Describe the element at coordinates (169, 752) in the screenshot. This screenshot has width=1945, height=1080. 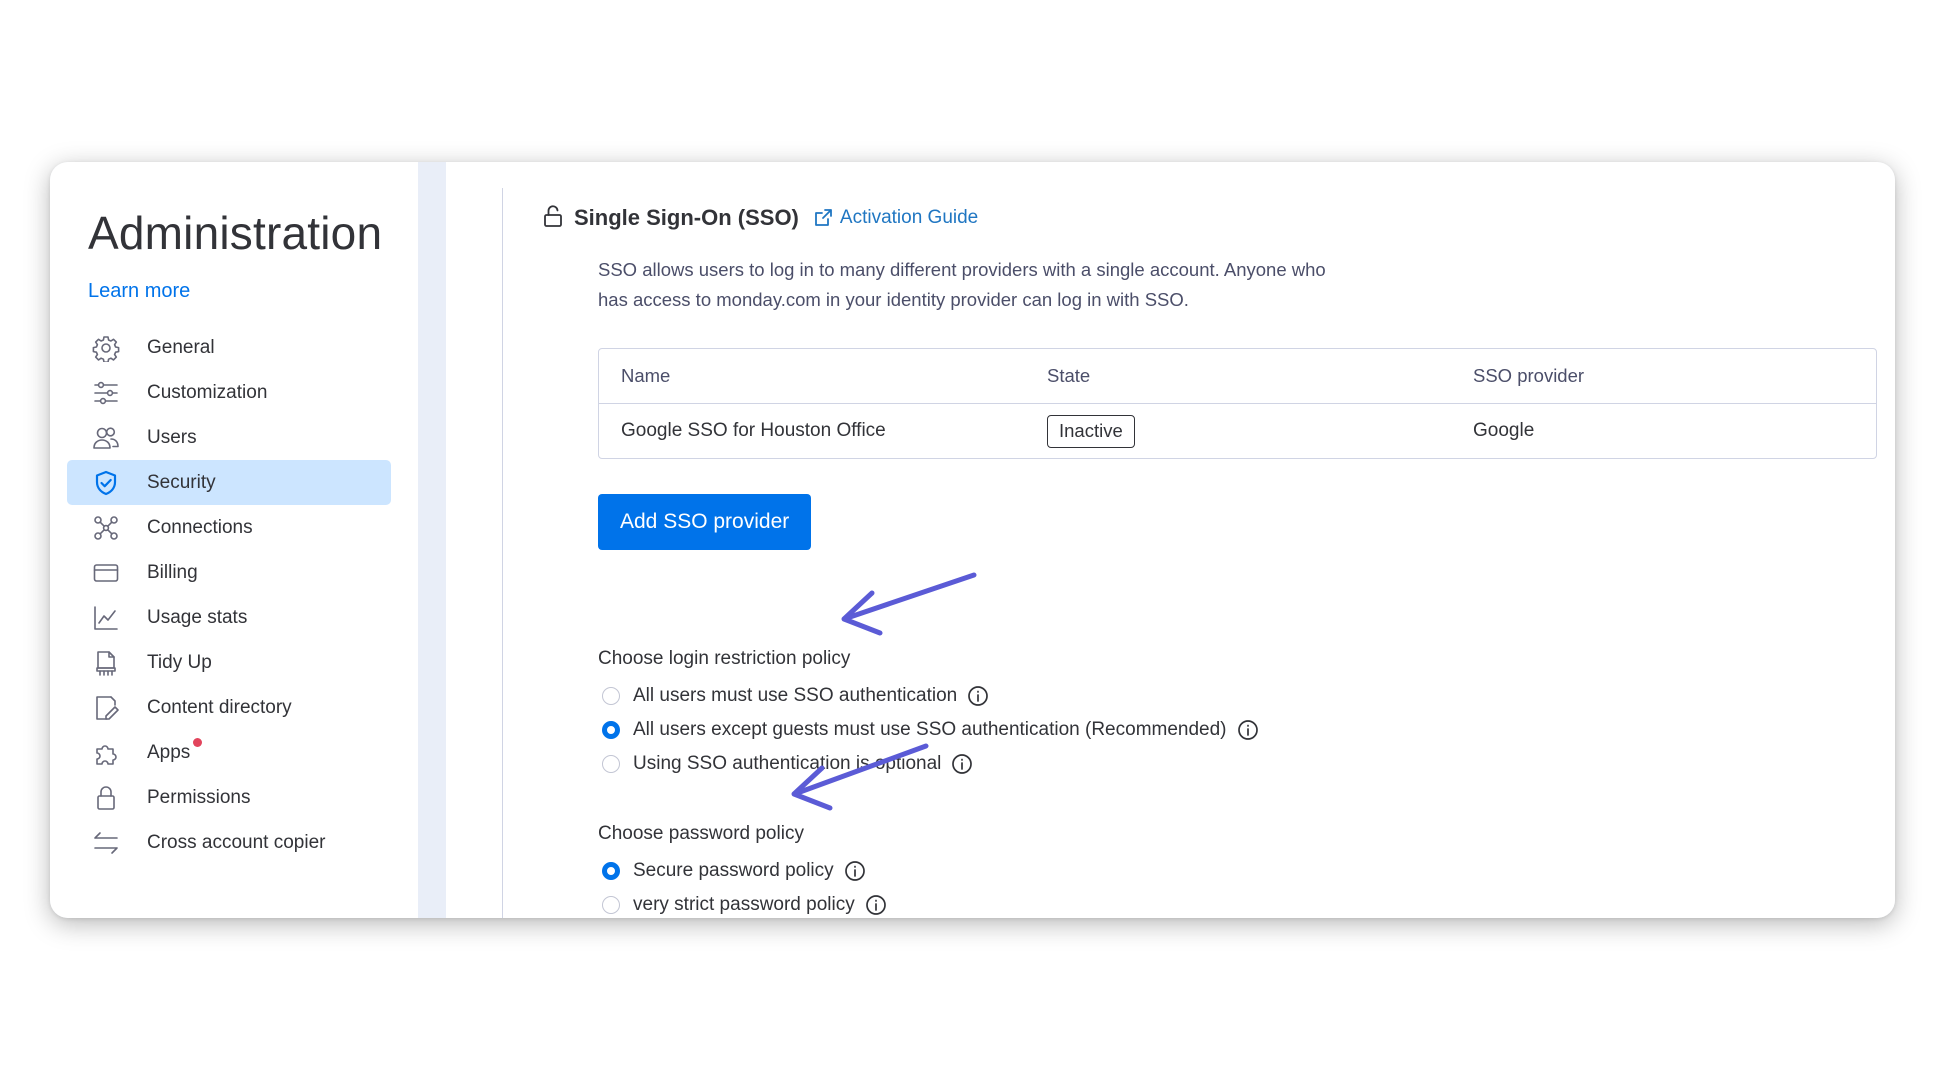
I see `sidebar-item-label: Apps` at that location.